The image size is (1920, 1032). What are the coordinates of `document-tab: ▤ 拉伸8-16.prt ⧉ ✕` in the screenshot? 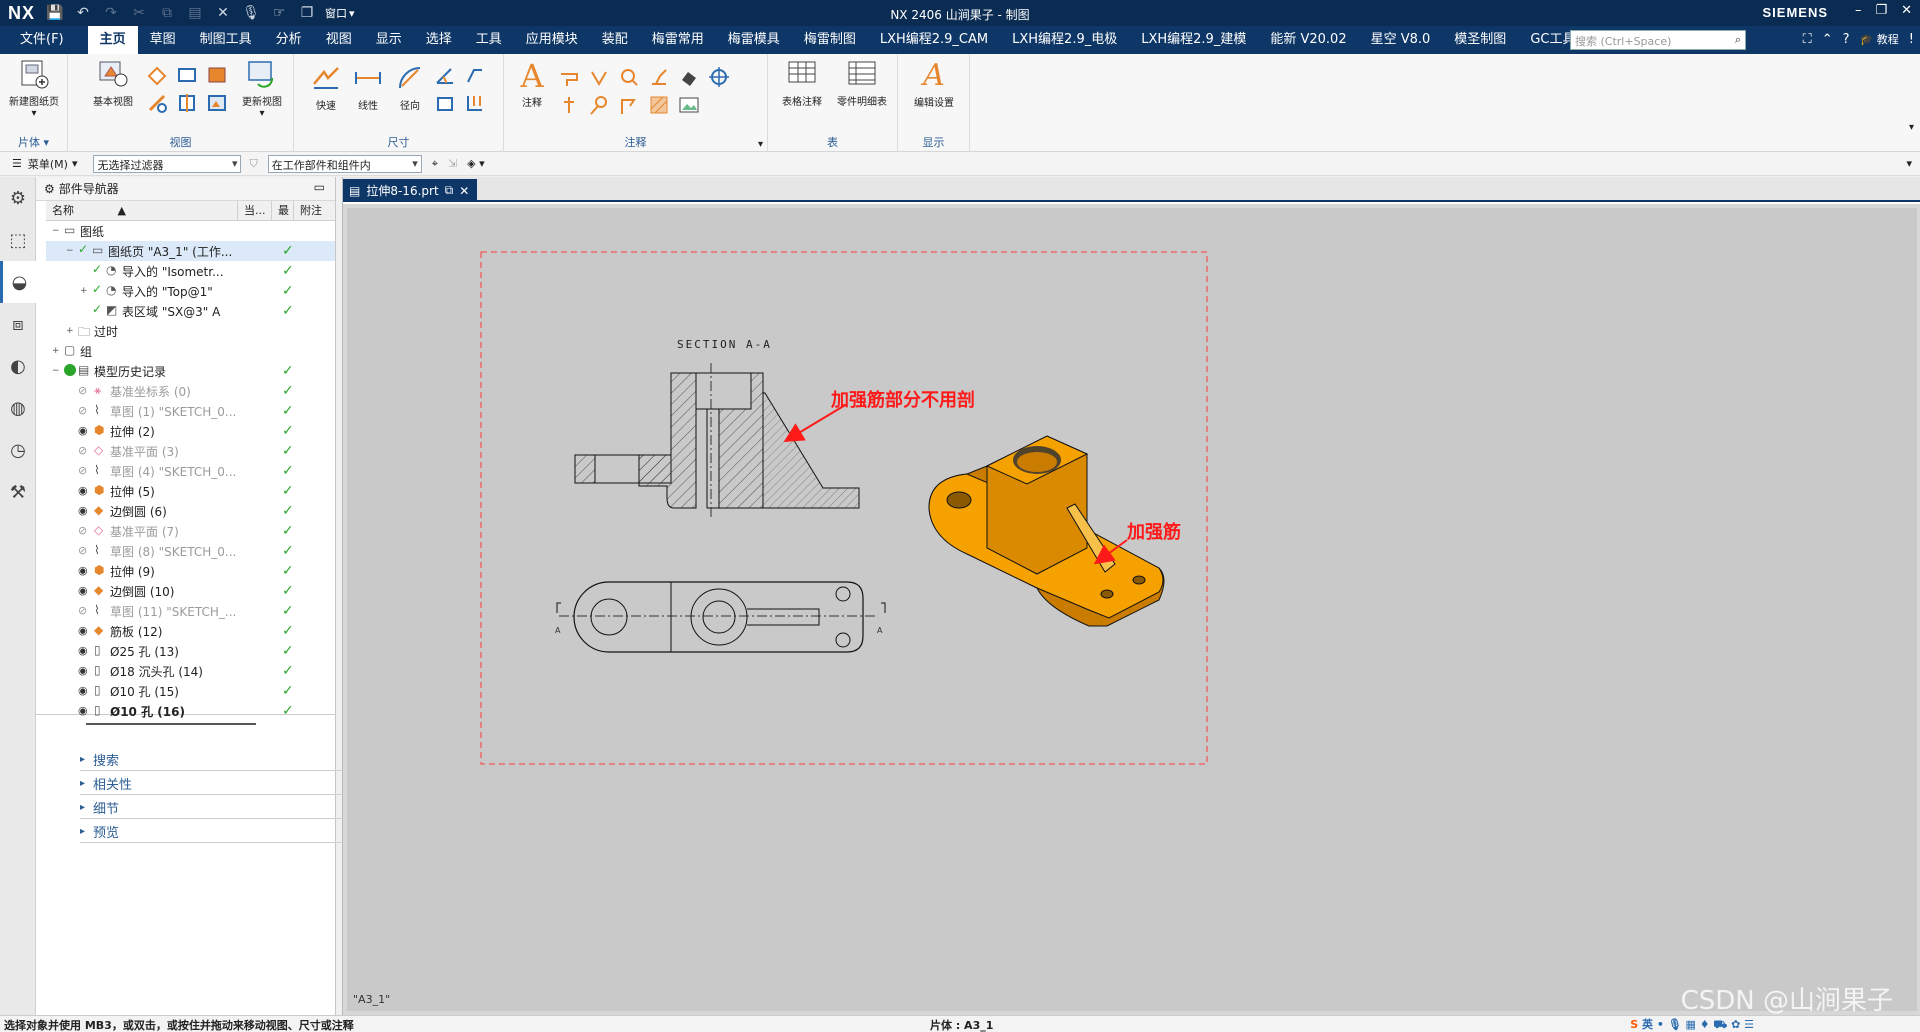 It's located at (410, 190).